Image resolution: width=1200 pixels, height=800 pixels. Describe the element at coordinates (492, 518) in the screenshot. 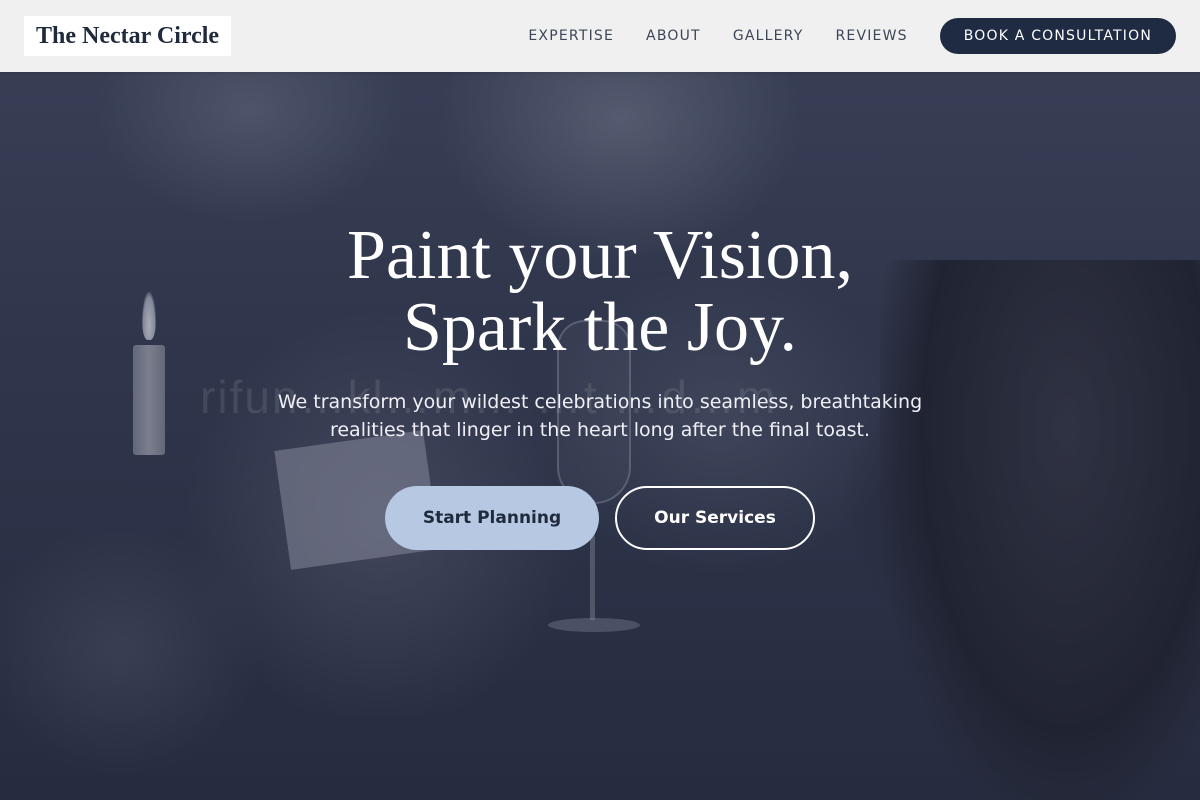

I see `start-planning-button: Start Planning` at that location.